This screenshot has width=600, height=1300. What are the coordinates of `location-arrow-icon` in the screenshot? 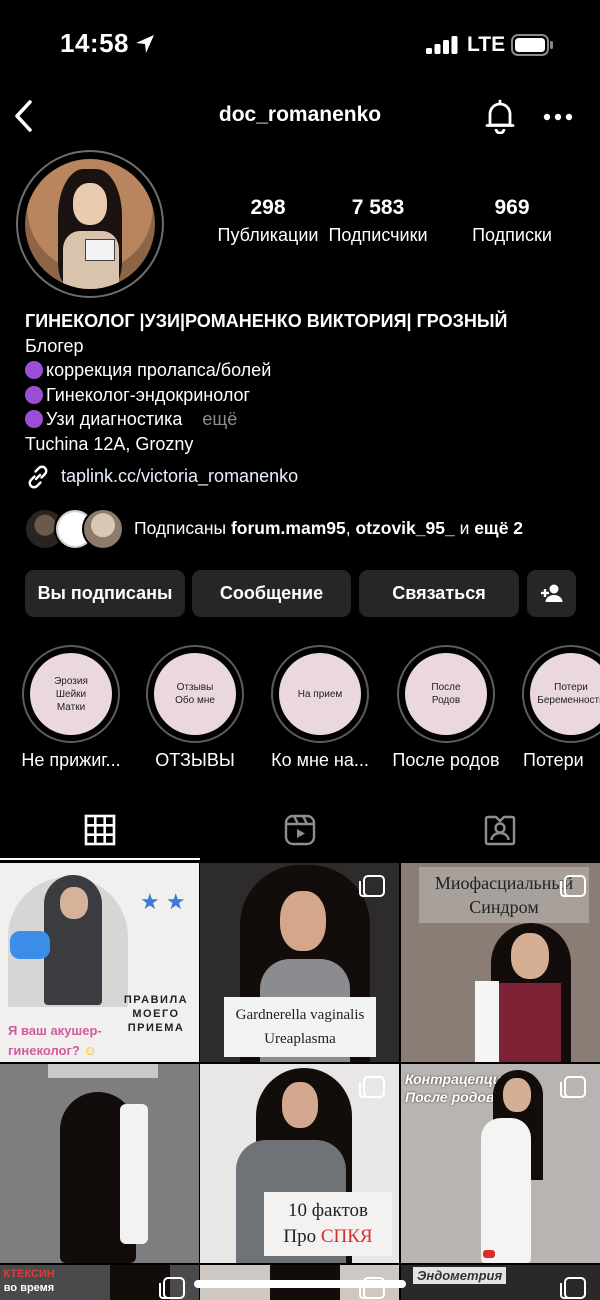 It's located at (145, 44).